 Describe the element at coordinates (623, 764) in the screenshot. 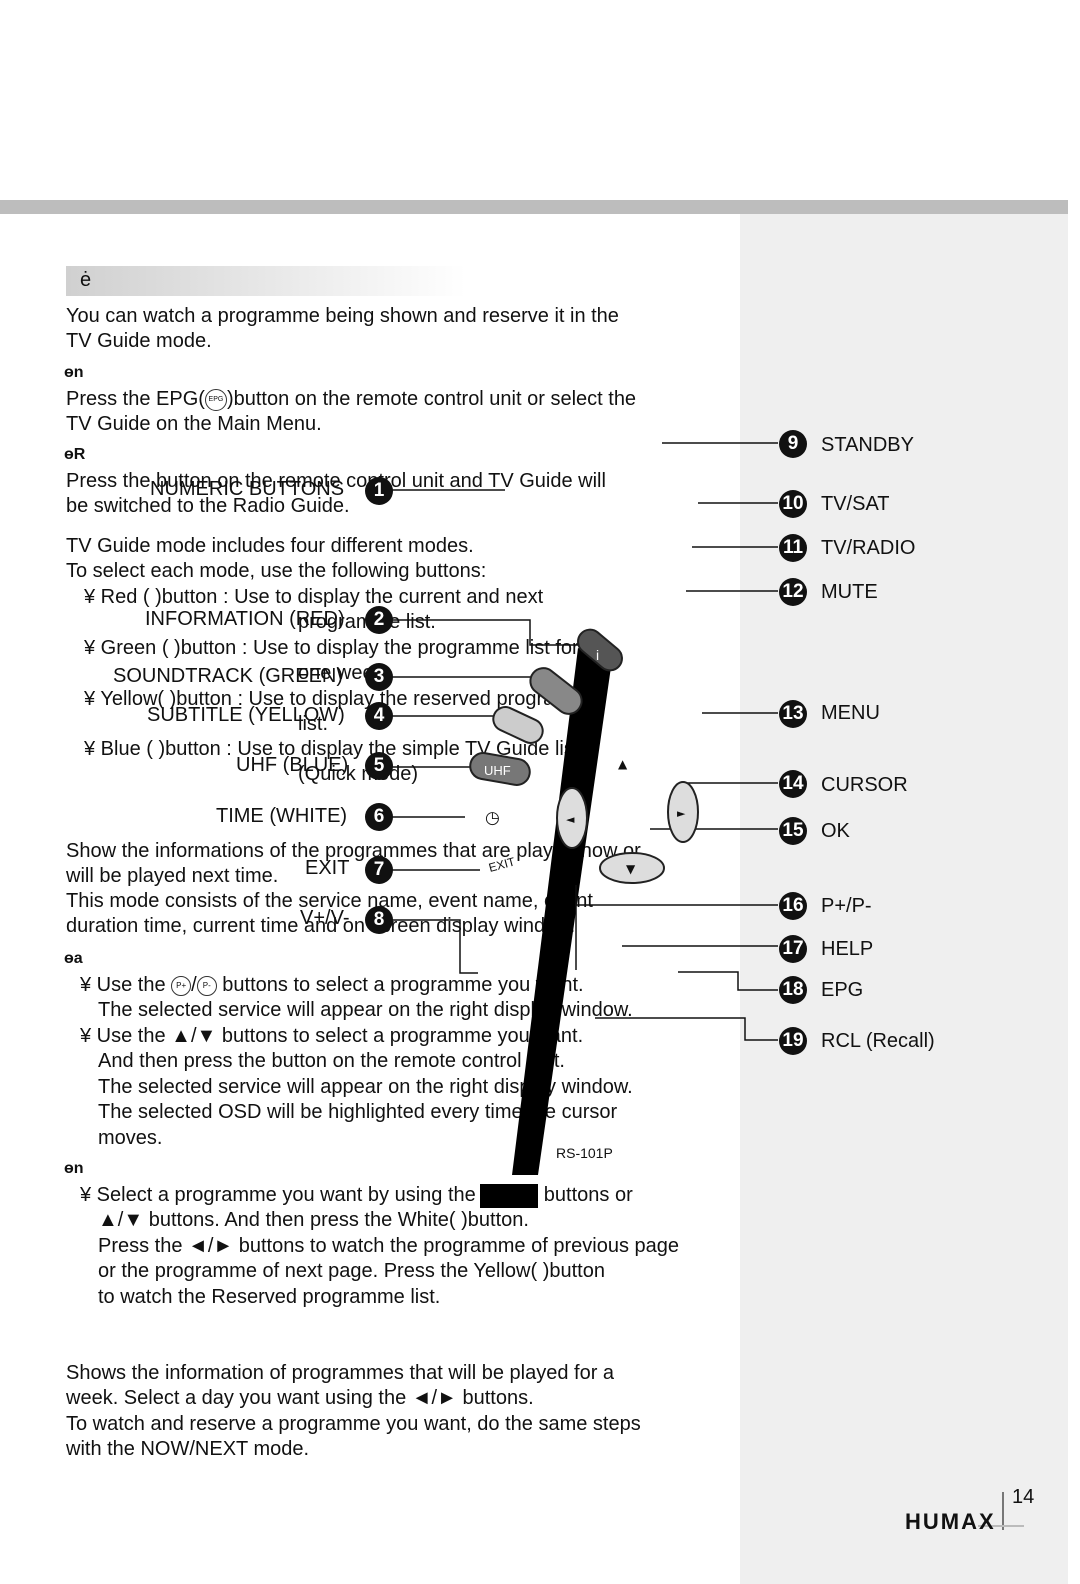

I see `cursor-up-icon: ▲` at that location.